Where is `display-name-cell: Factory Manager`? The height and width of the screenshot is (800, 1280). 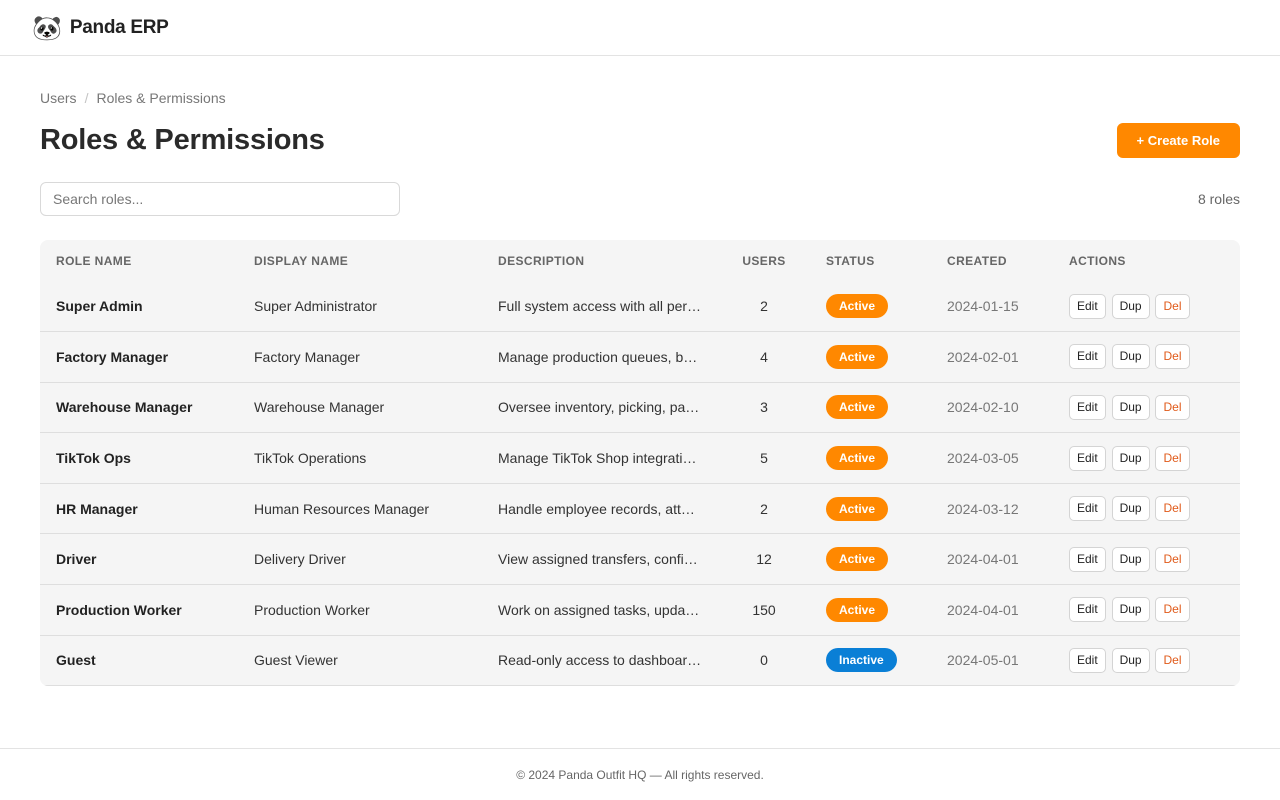 display-name-cell: Factory Manager is located at coordinates (360, 357).